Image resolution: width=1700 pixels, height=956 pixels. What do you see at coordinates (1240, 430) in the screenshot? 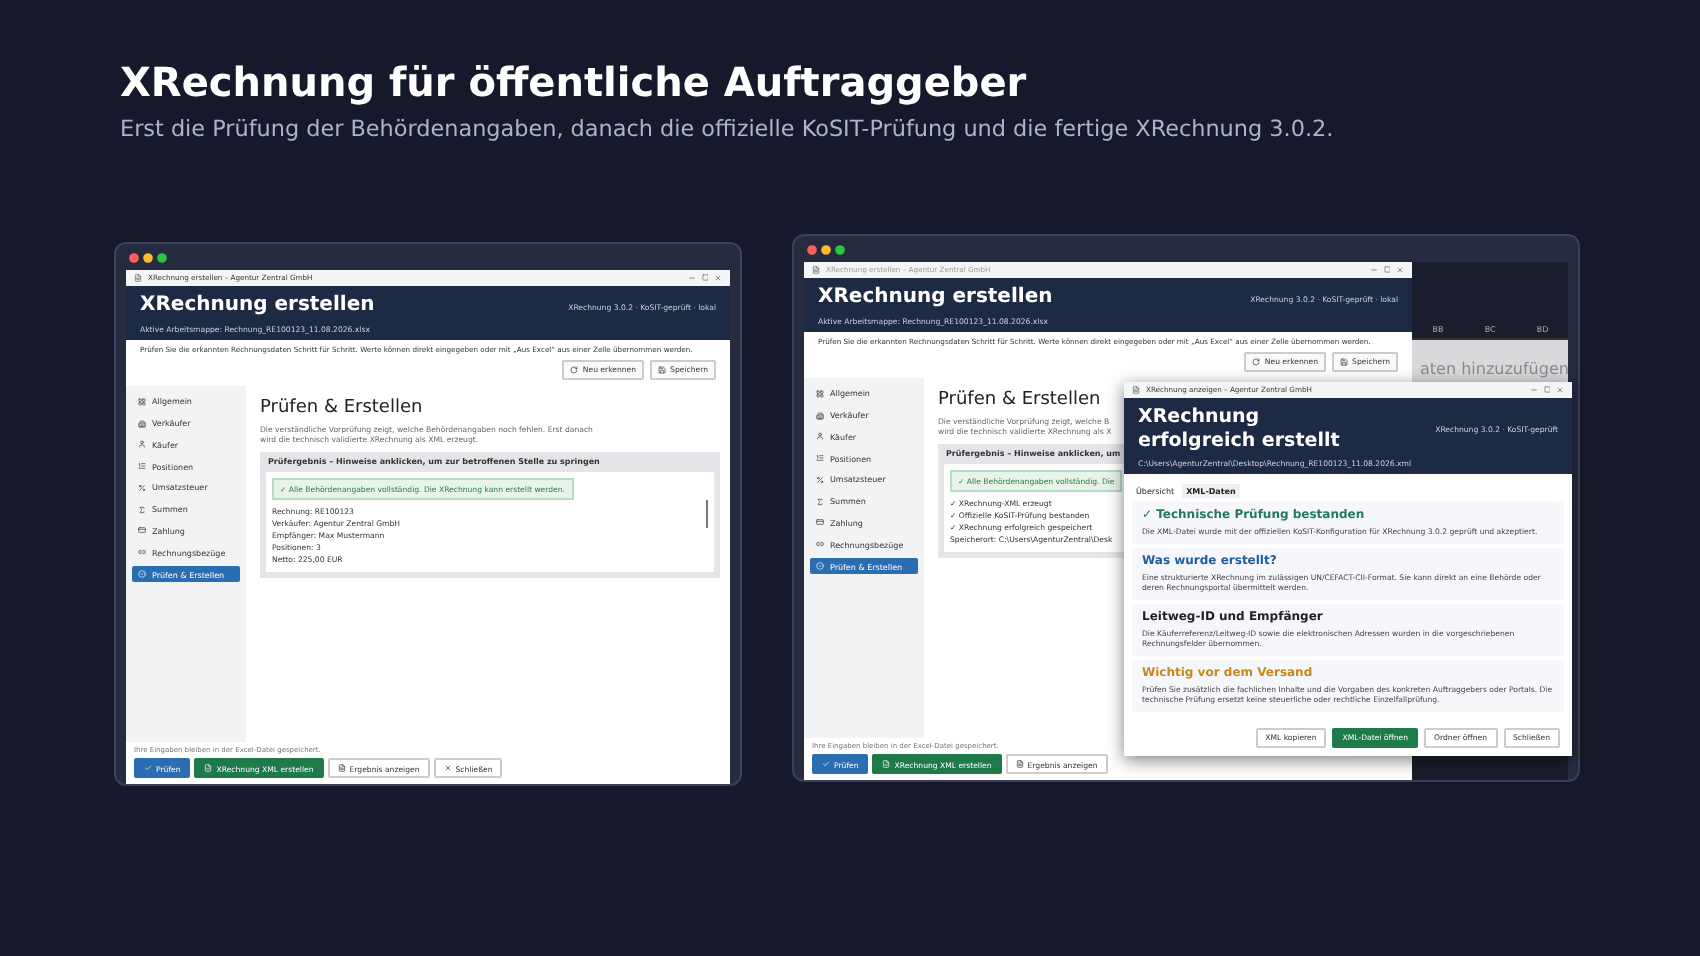
I see `dialog-title: XRechnung erfolgreich erstellt` at bounding box center [1240, 430].